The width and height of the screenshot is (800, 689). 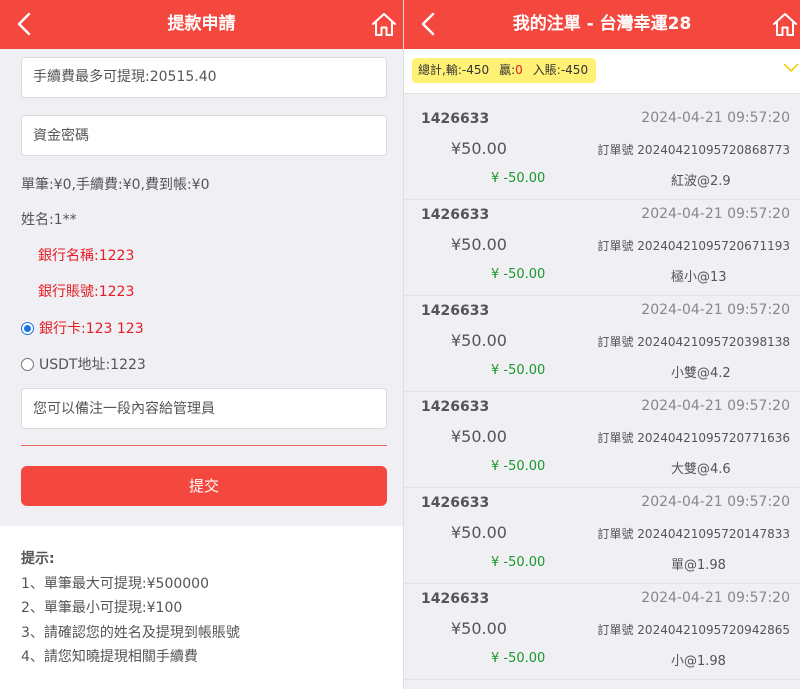 I want to click on summary-loss-value: -450, so click(x=475, y=70).